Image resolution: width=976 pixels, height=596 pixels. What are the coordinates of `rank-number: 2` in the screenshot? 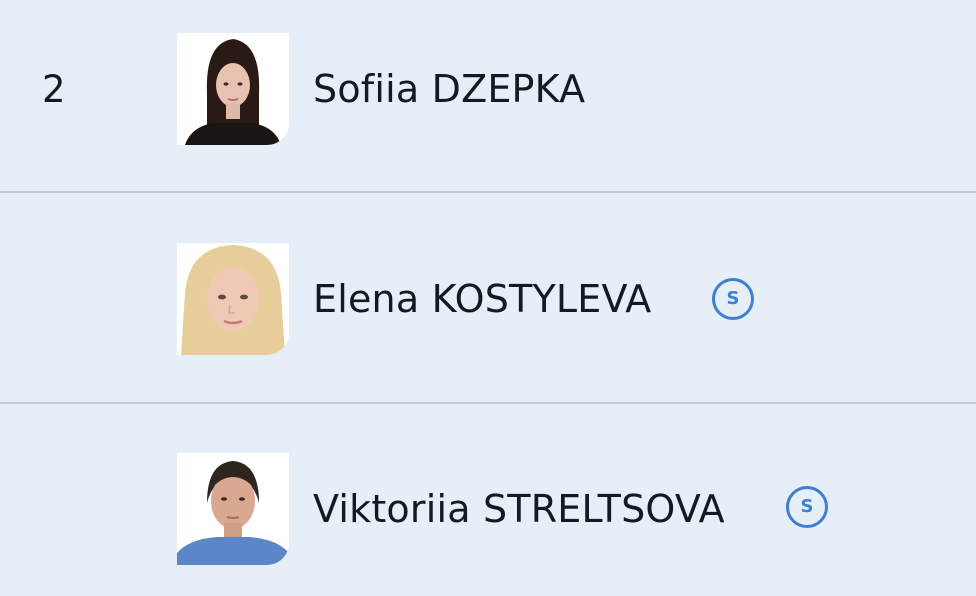 It's located at (54, 89).